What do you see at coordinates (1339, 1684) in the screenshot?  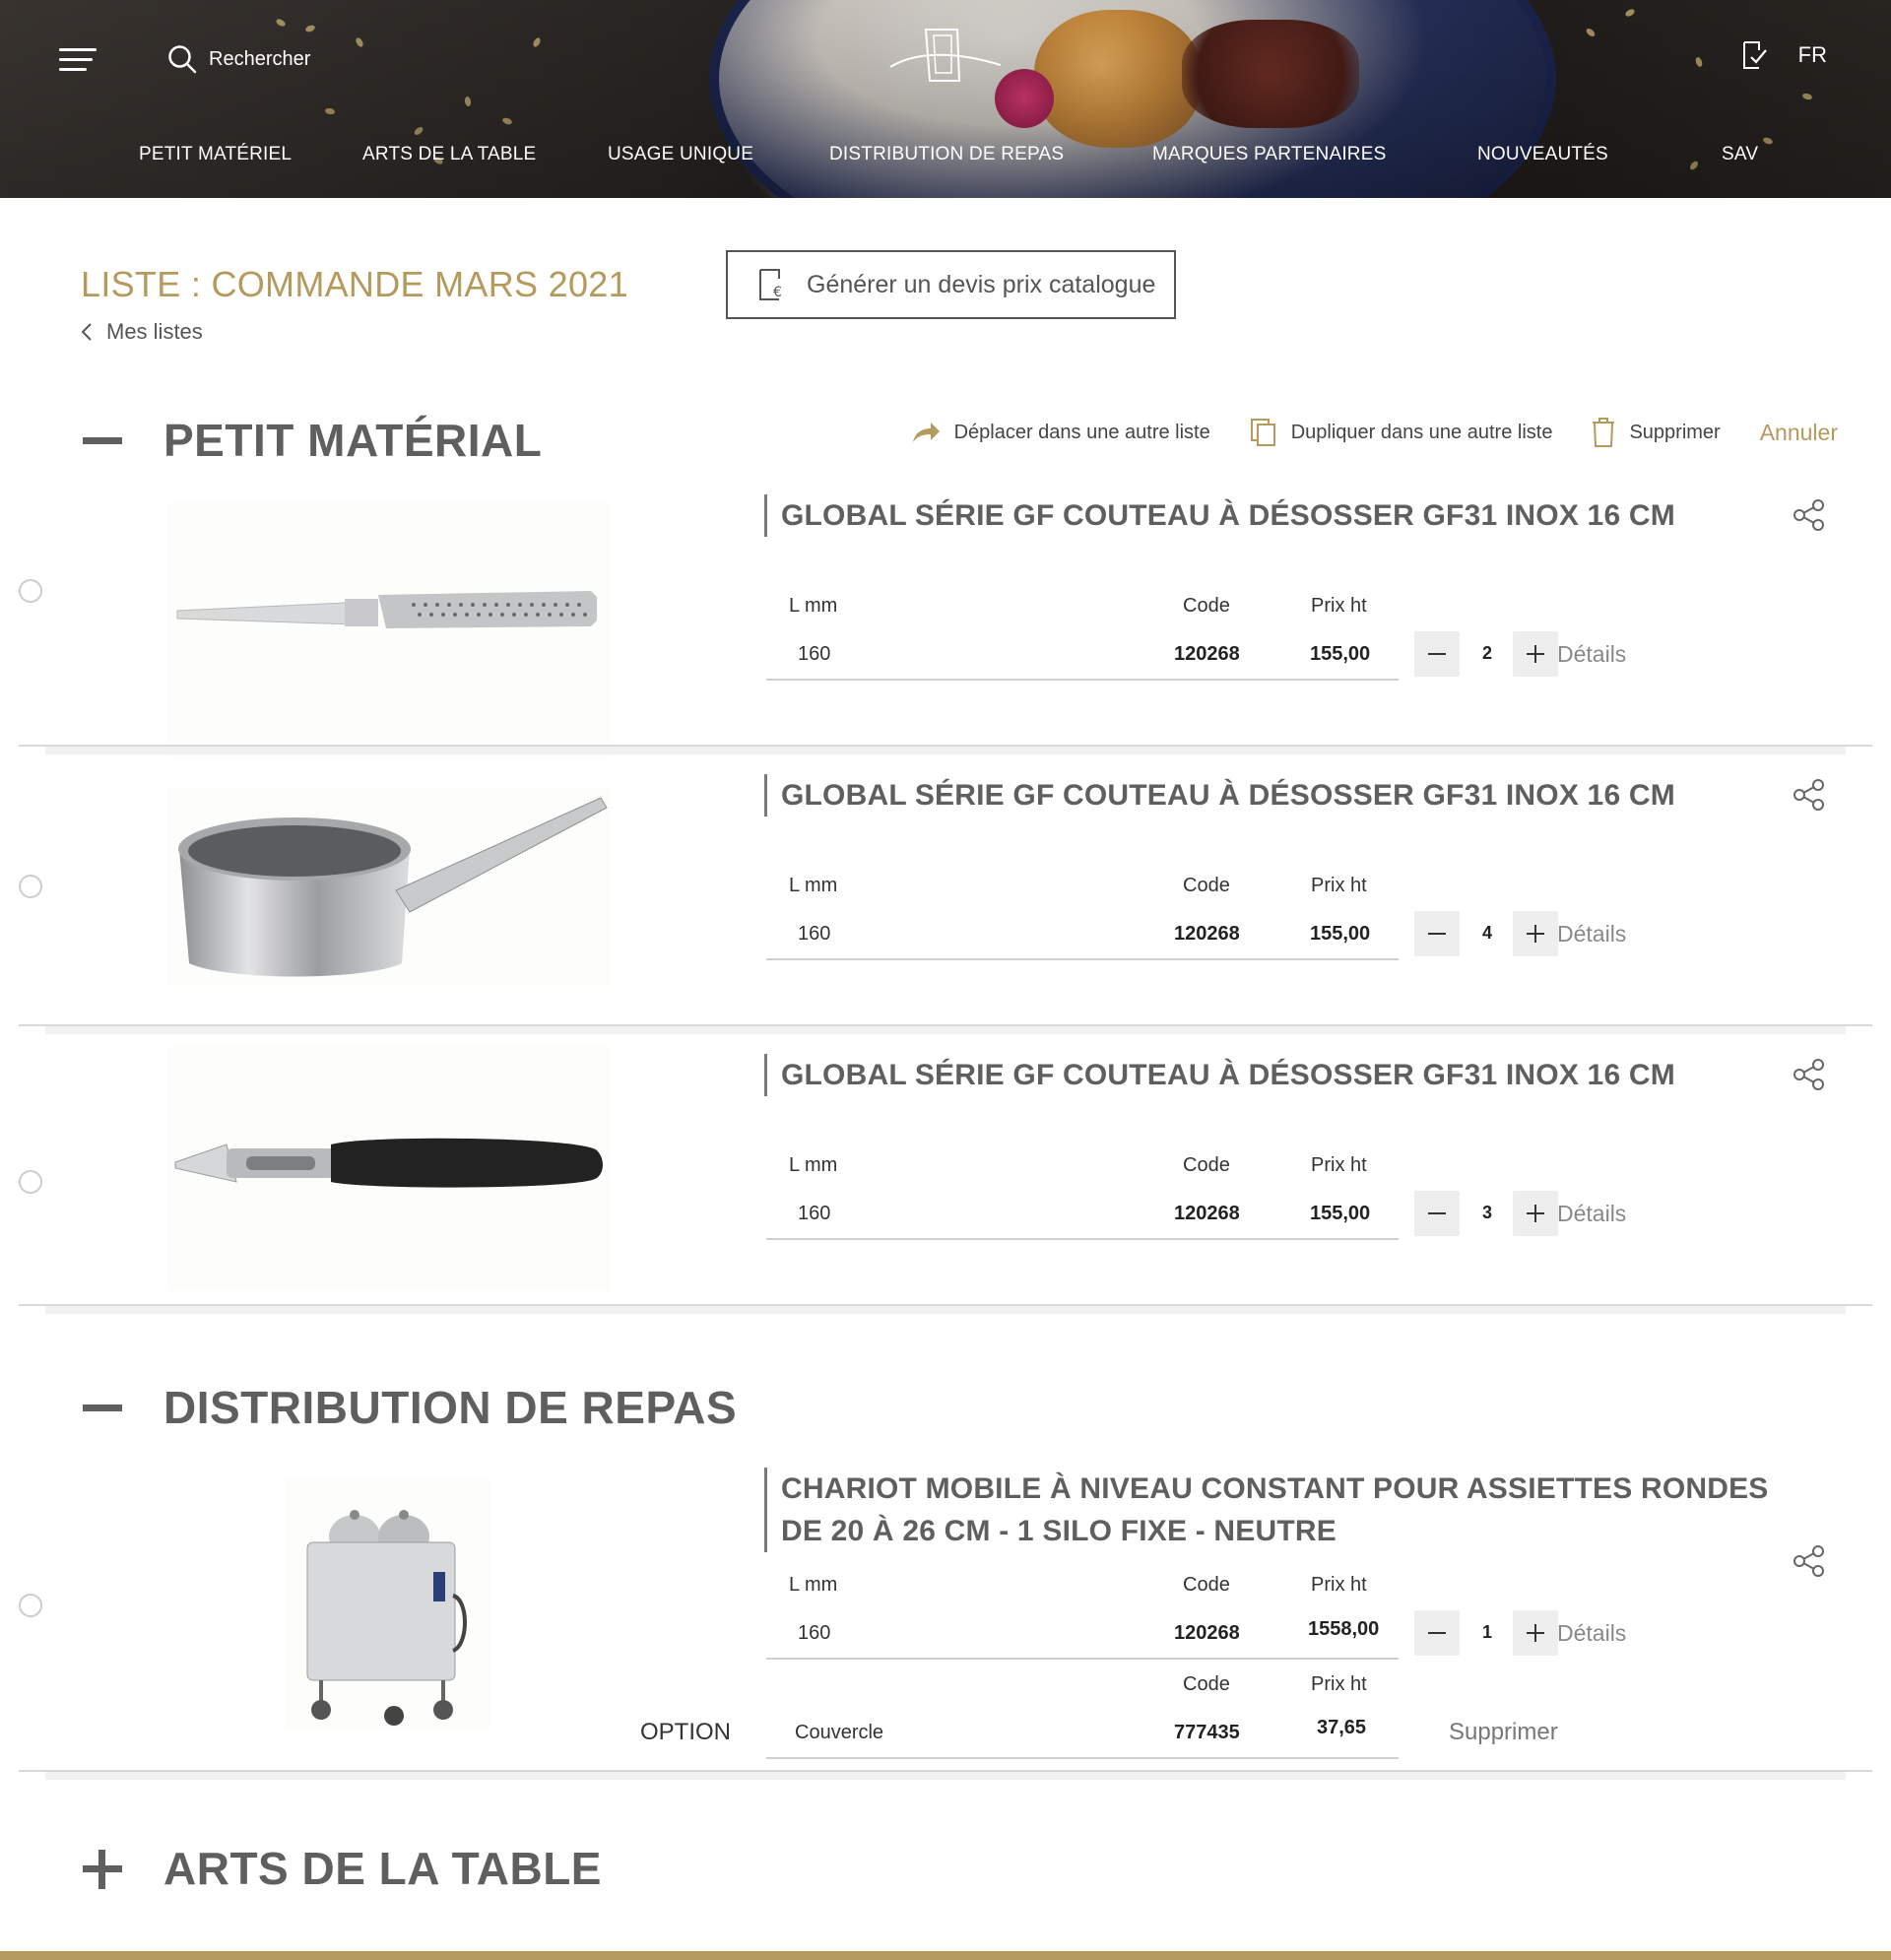 I see `option-price-header: Prix ht` at bounding box center [1339, 1684].